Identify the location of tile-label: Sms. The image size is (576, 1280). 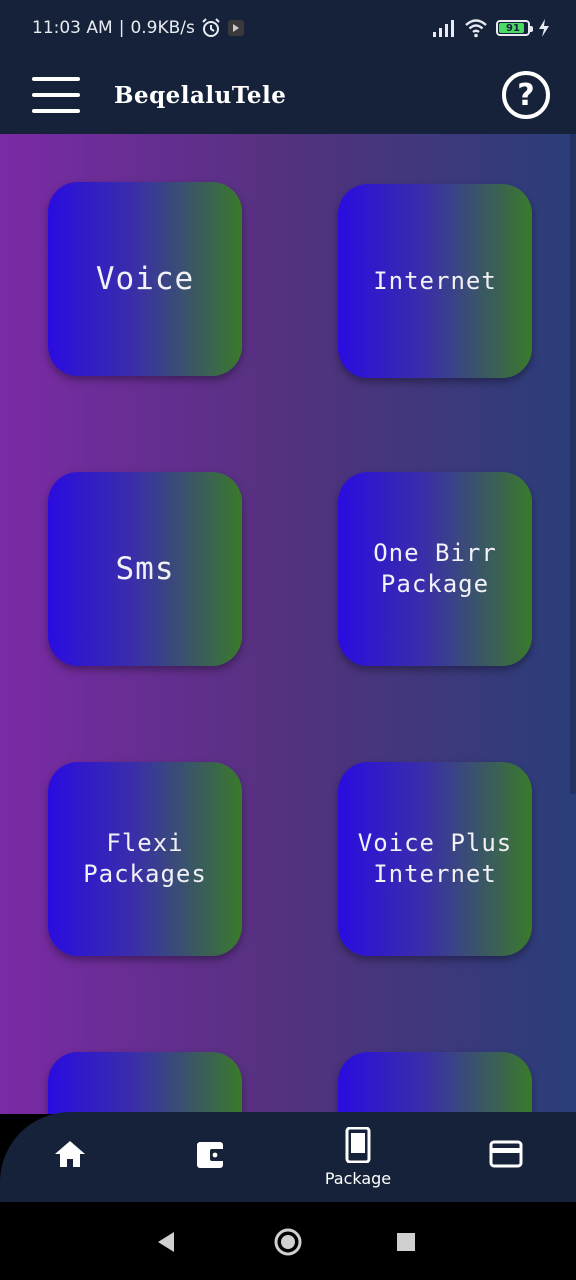
(145, 568).